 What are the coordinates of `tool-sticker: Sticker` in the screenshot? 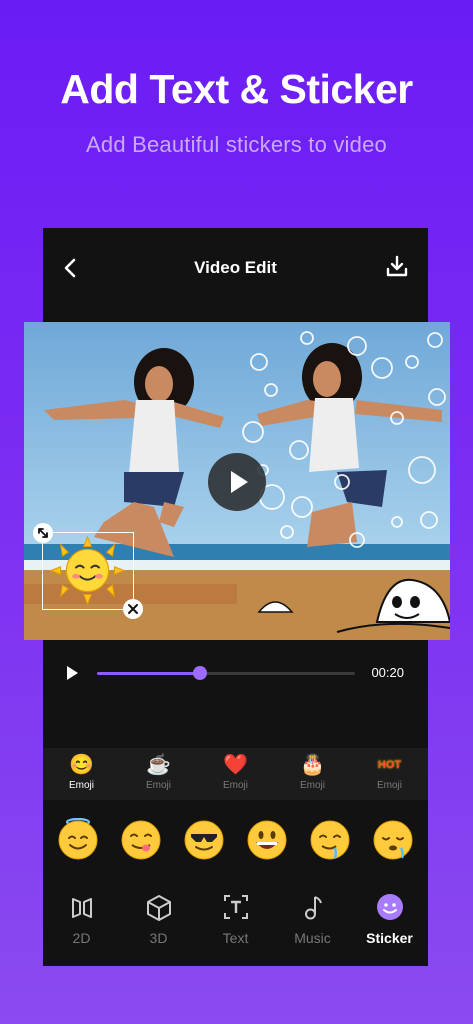 It's located at (389, 921).